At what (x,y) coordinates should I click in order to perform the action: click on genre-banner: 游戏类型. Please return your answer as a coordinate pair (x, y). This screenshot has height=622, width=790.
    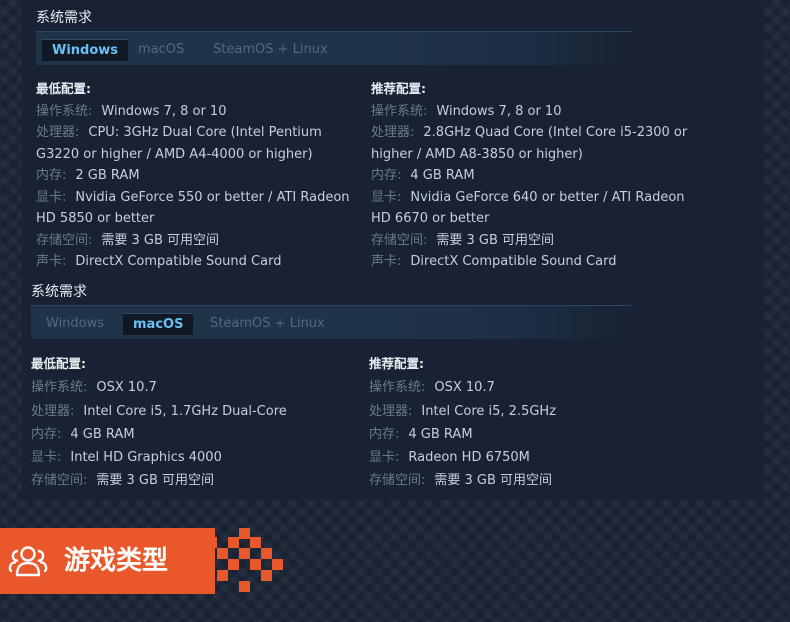
    Looking at the image, I should click on (107, 561).